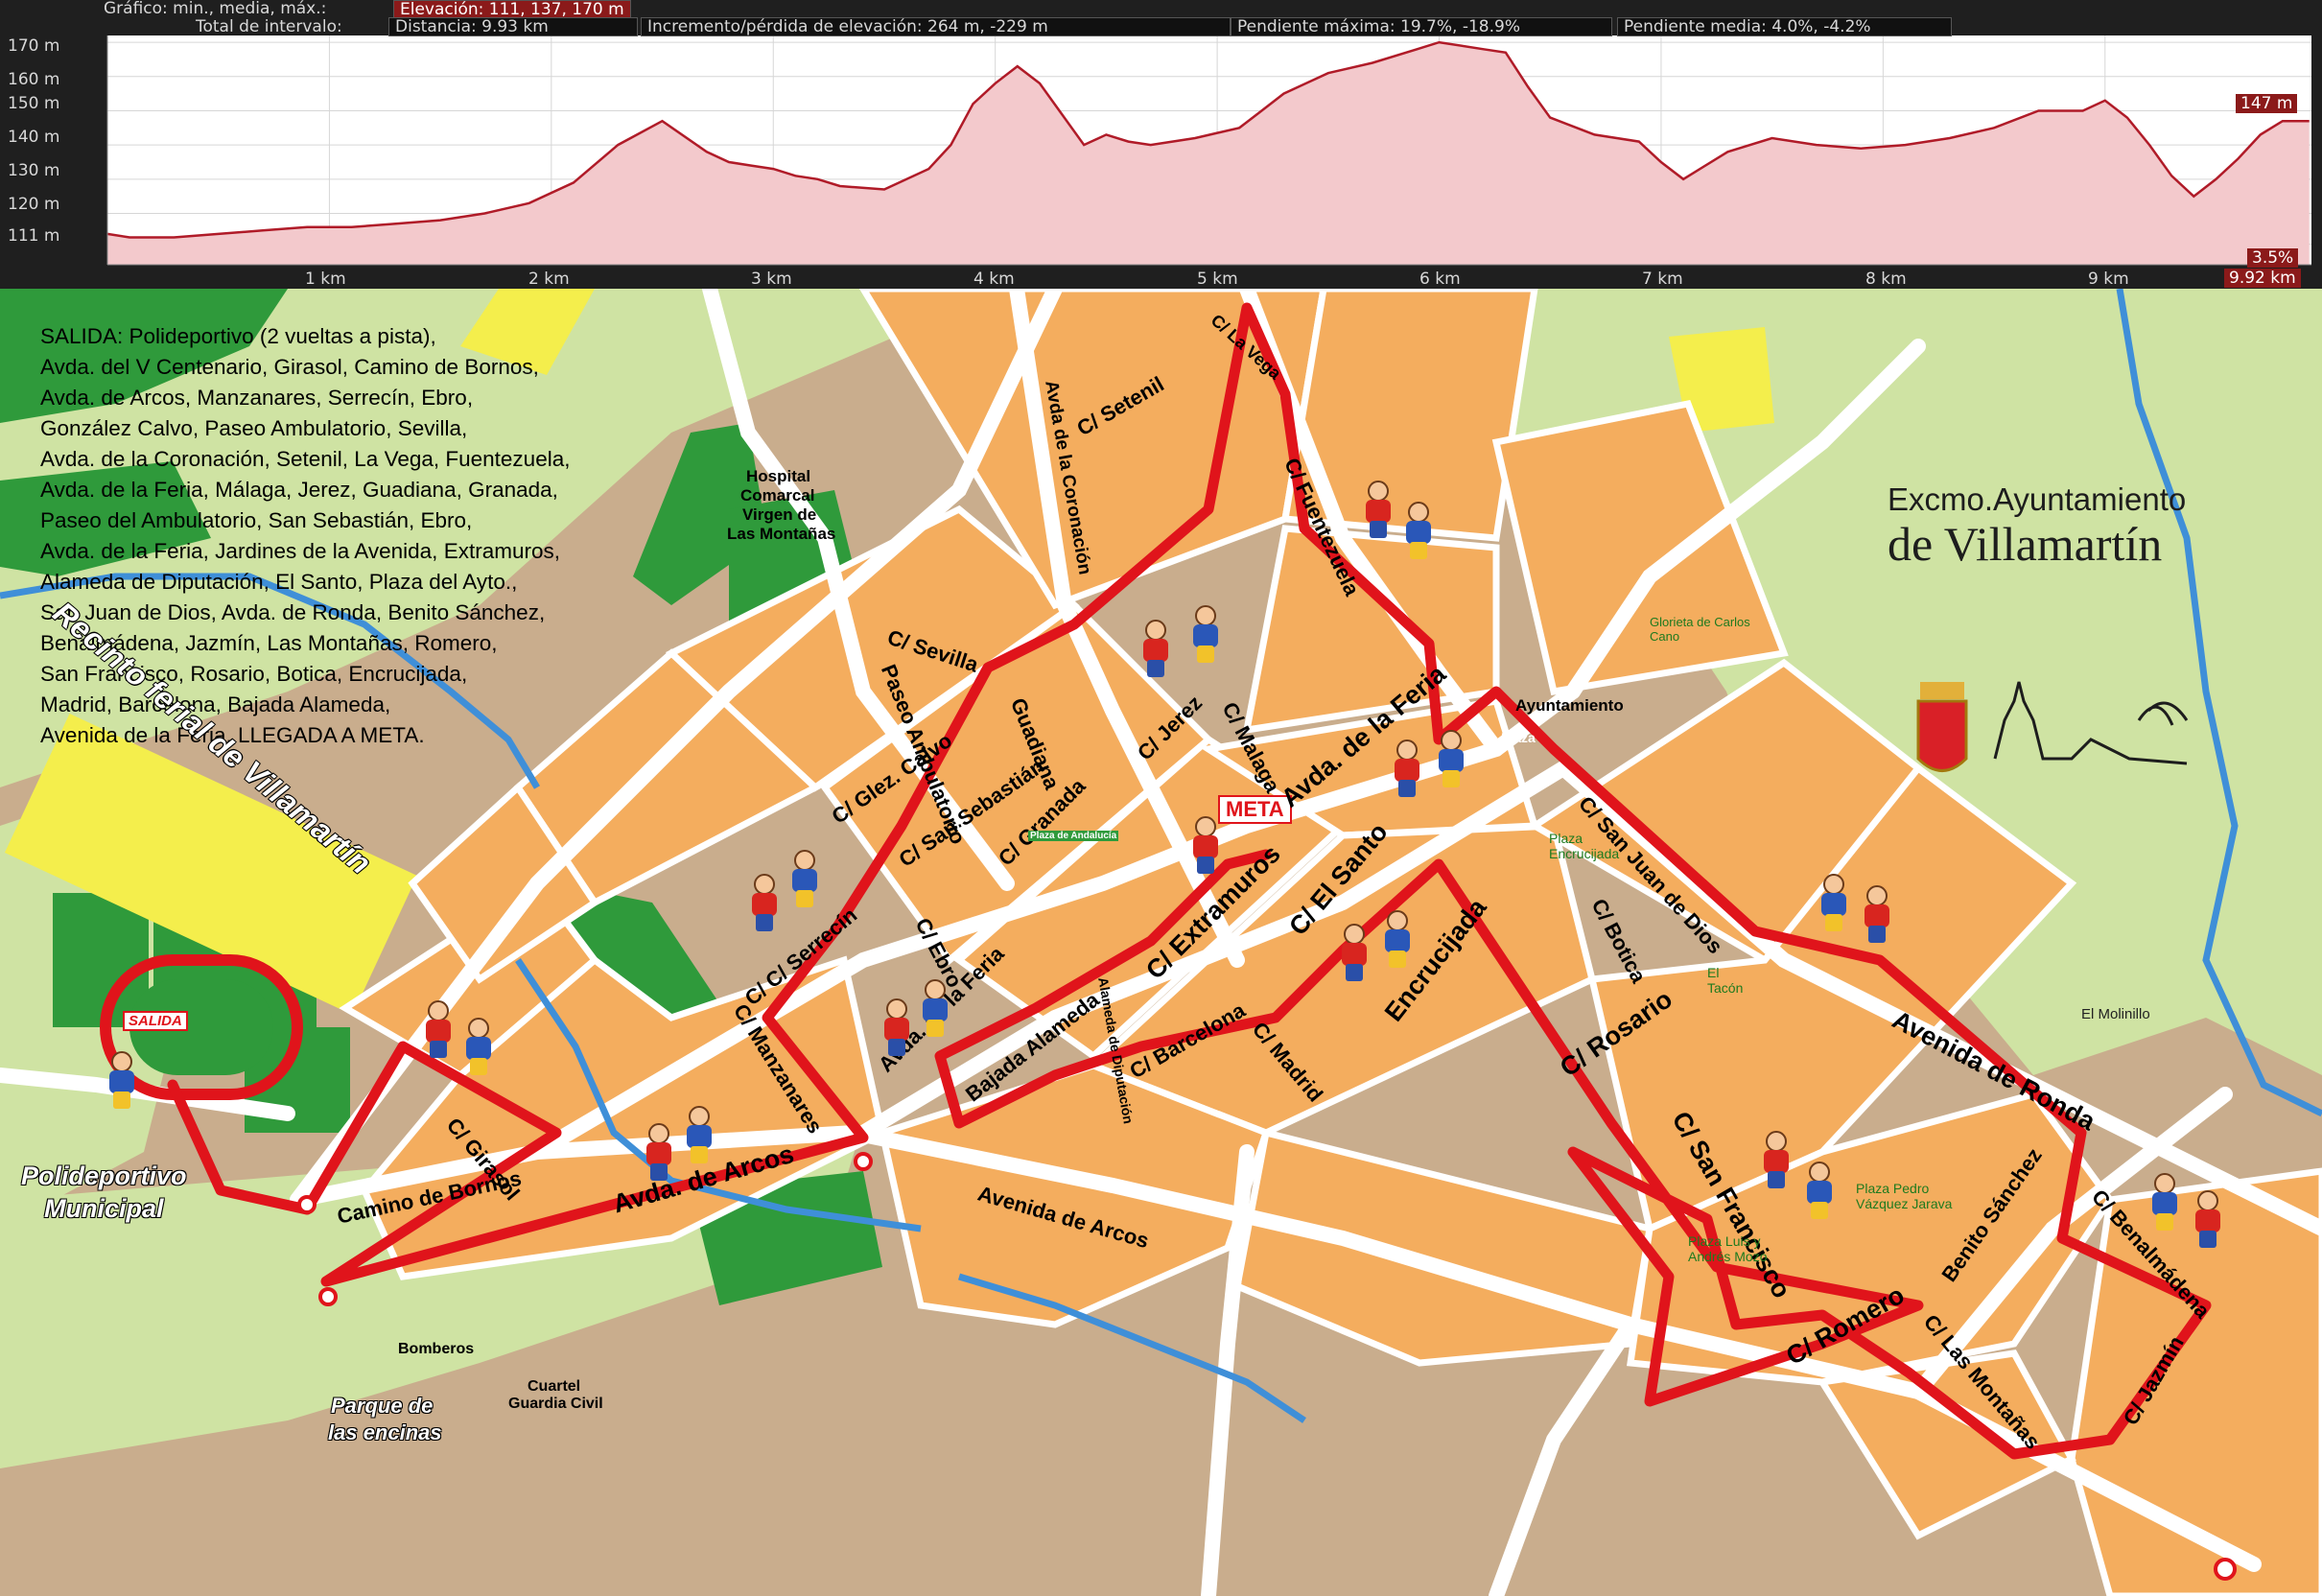 The height and width of the screenshot is (1596, 2322). What do you see at coordinates (555, 1404) in the screenshot?
I see `cuartel-label-2: Guardia Civil` at bounding box center [555, 1404].